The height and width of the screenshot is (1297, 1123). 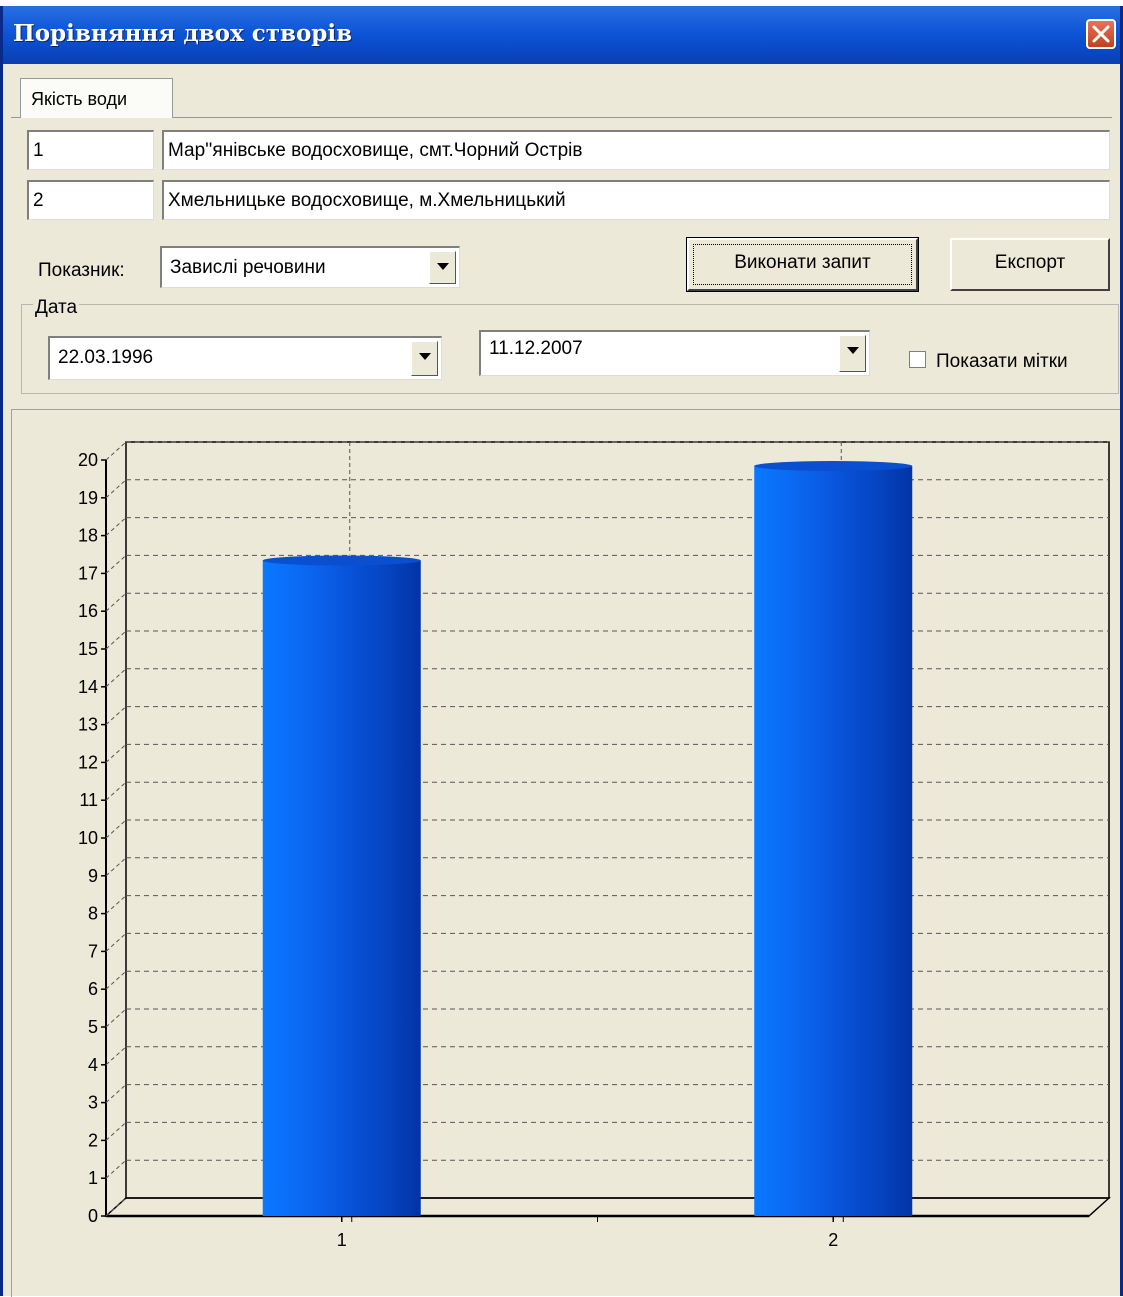 I want to click on window-title: Порівняння двох створів, so click(x=183, y=33).